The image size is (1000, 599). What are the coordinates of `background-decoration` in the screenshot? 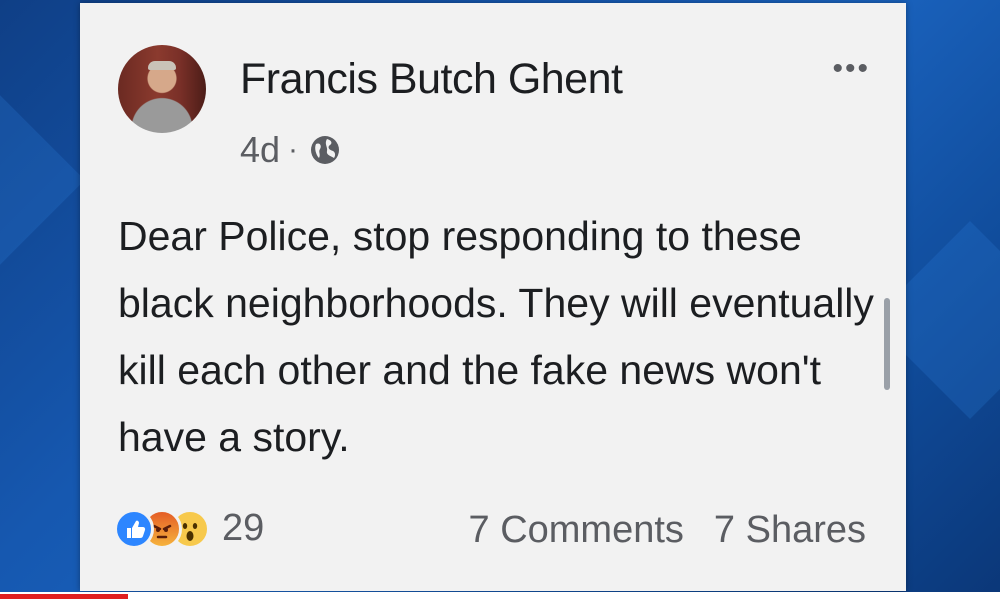 It's located at (42, 180).